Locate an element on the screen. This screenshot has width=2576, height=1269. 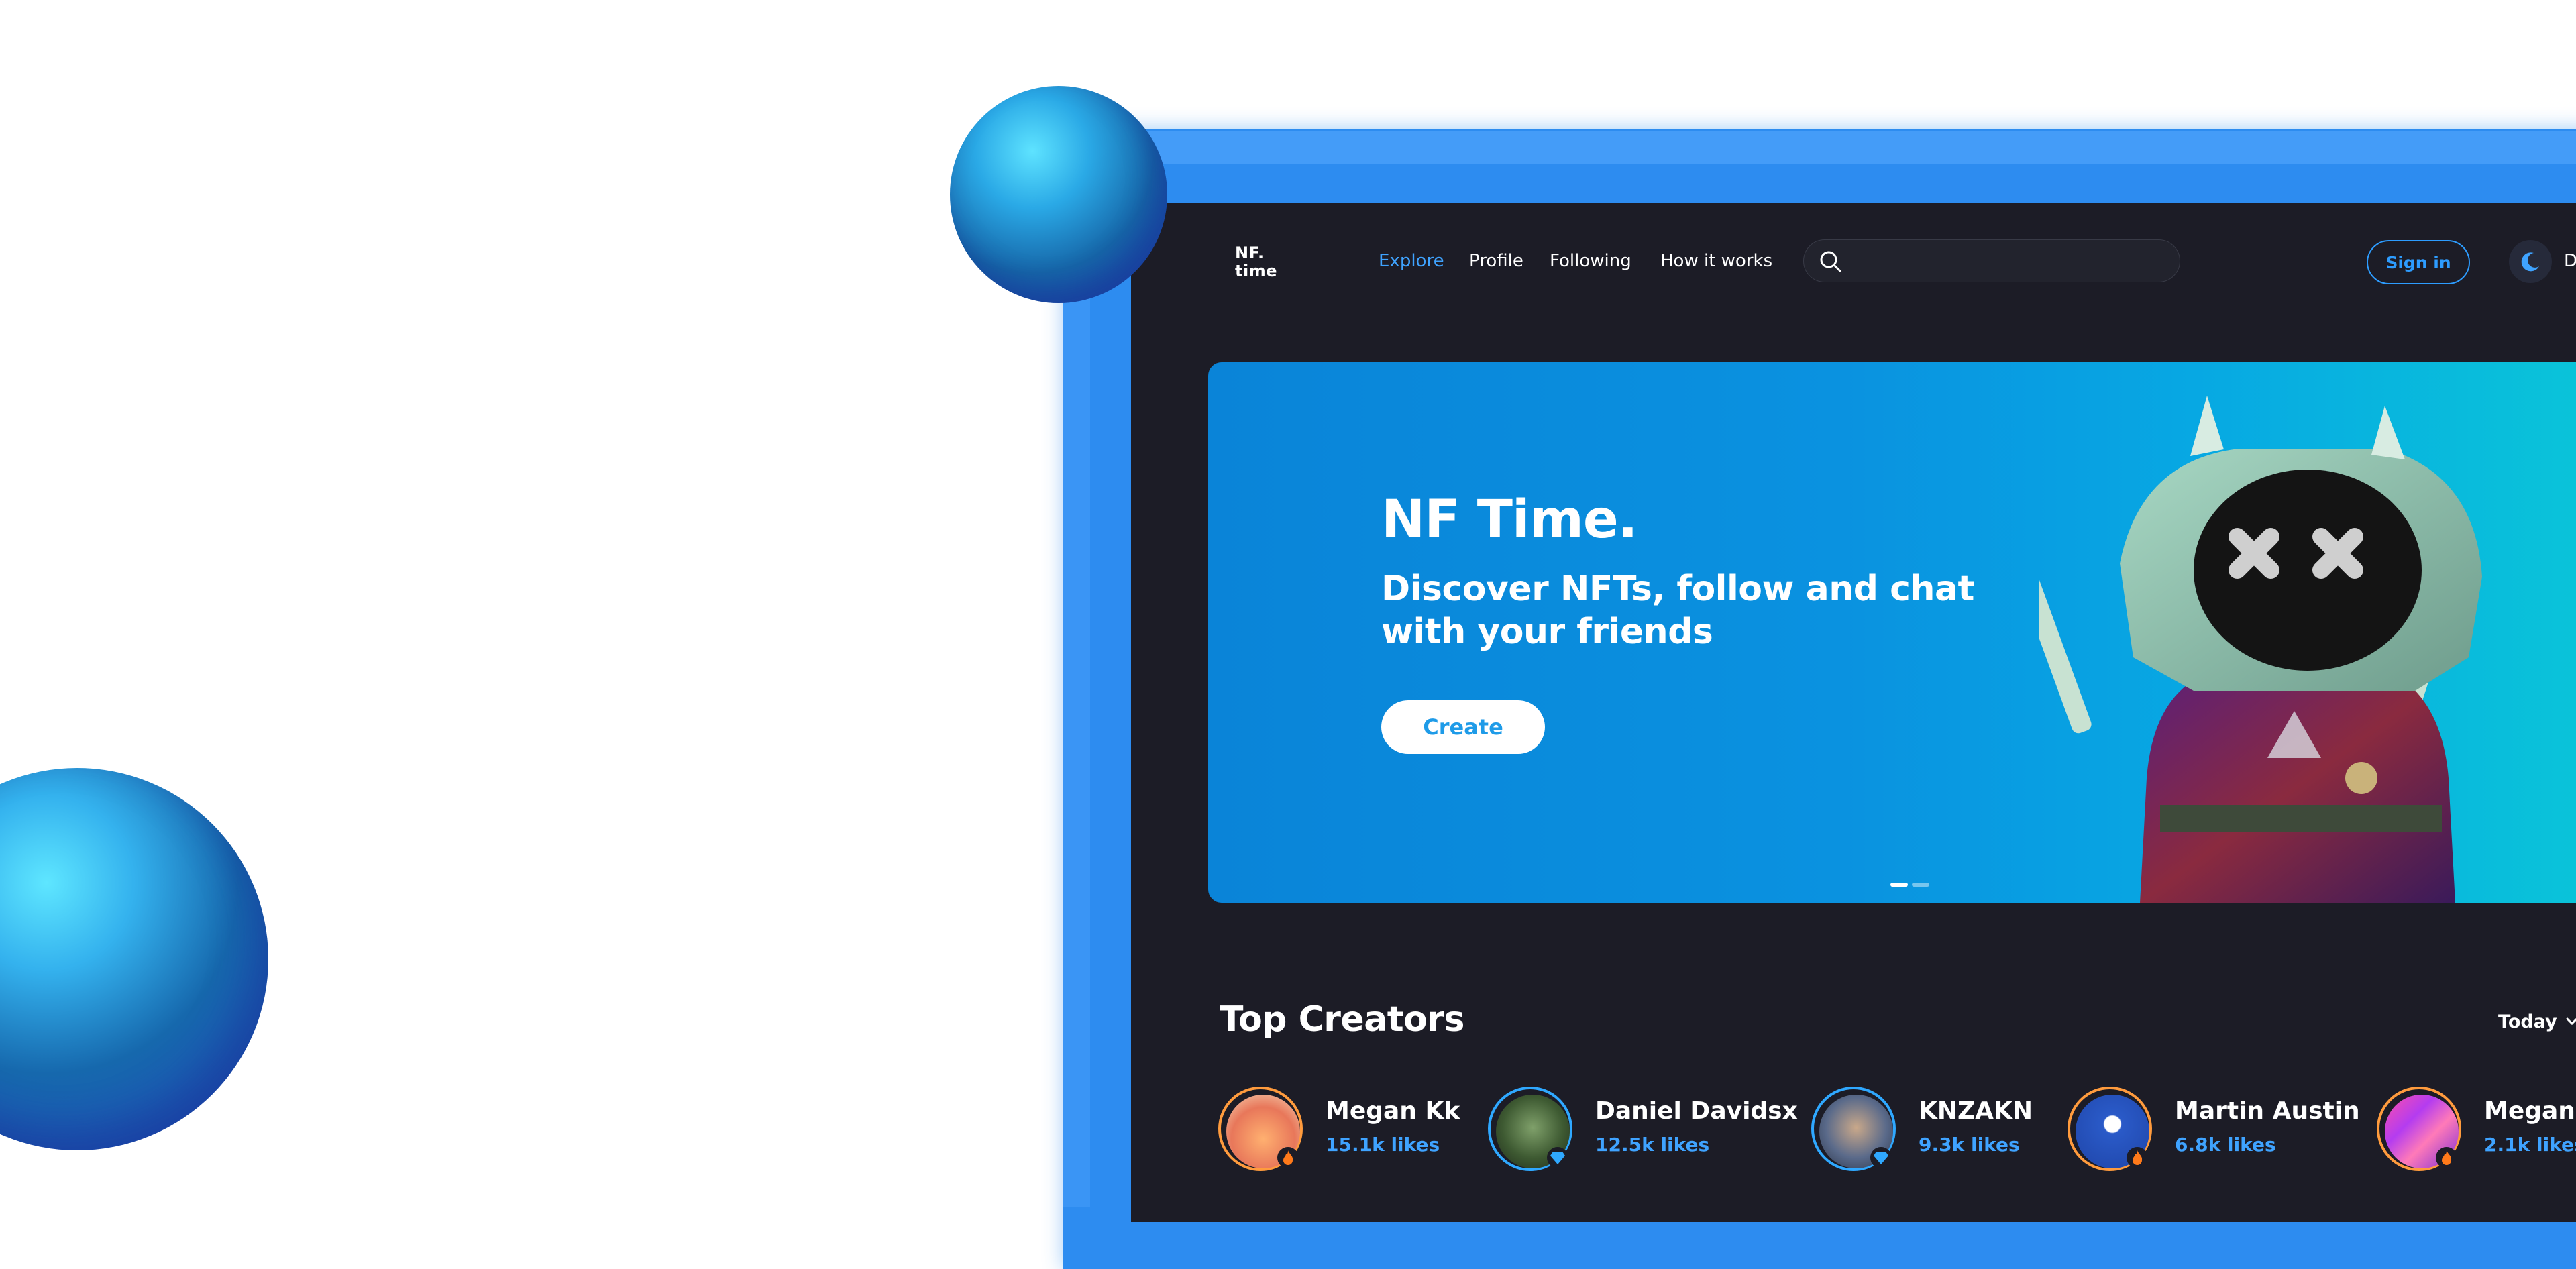
period-label: Today is located at coordinates (2527, 1021).